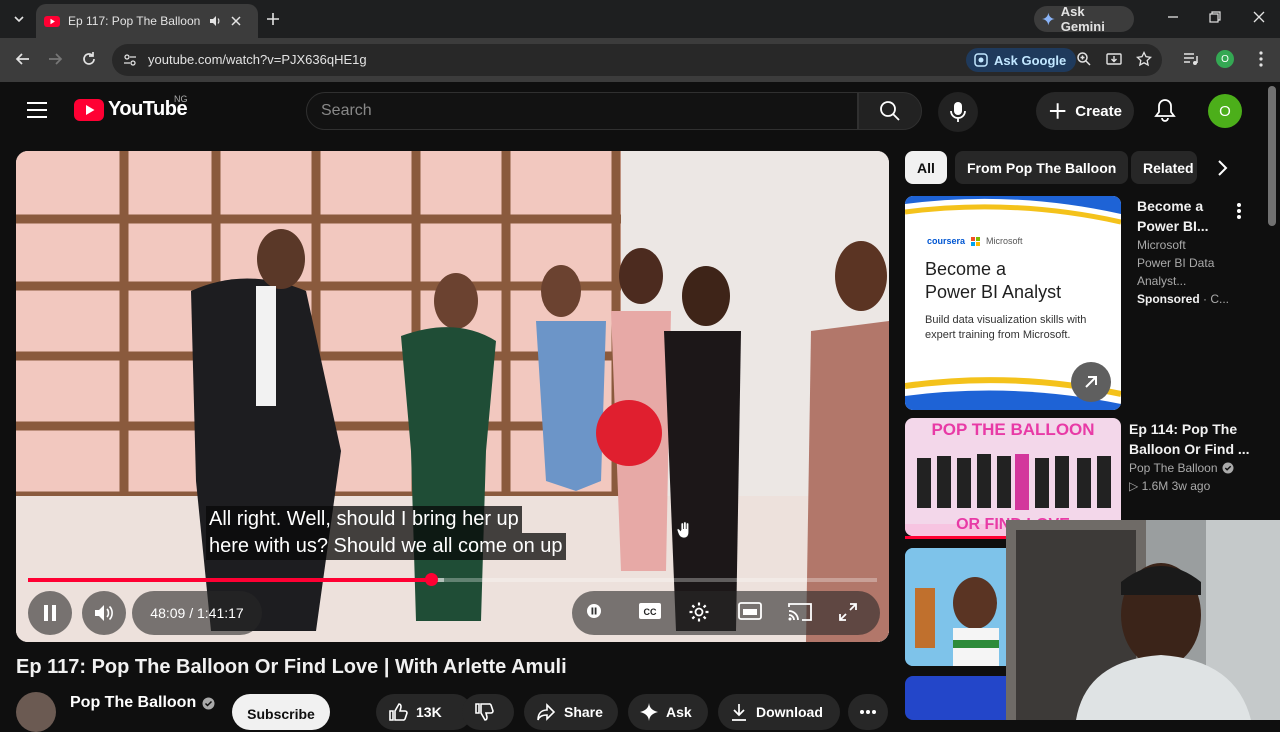 The height and width of the screenshot is (732, 1280). Describe the element at coordinates (958, 112) in the screenshot. I see `voice-search-button` at that location.